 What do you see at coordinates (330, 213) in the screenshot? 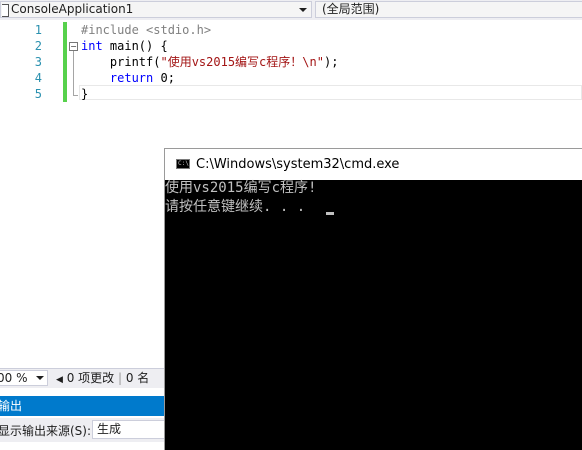
I see `console-cursor` at bounding box center [330, 213].